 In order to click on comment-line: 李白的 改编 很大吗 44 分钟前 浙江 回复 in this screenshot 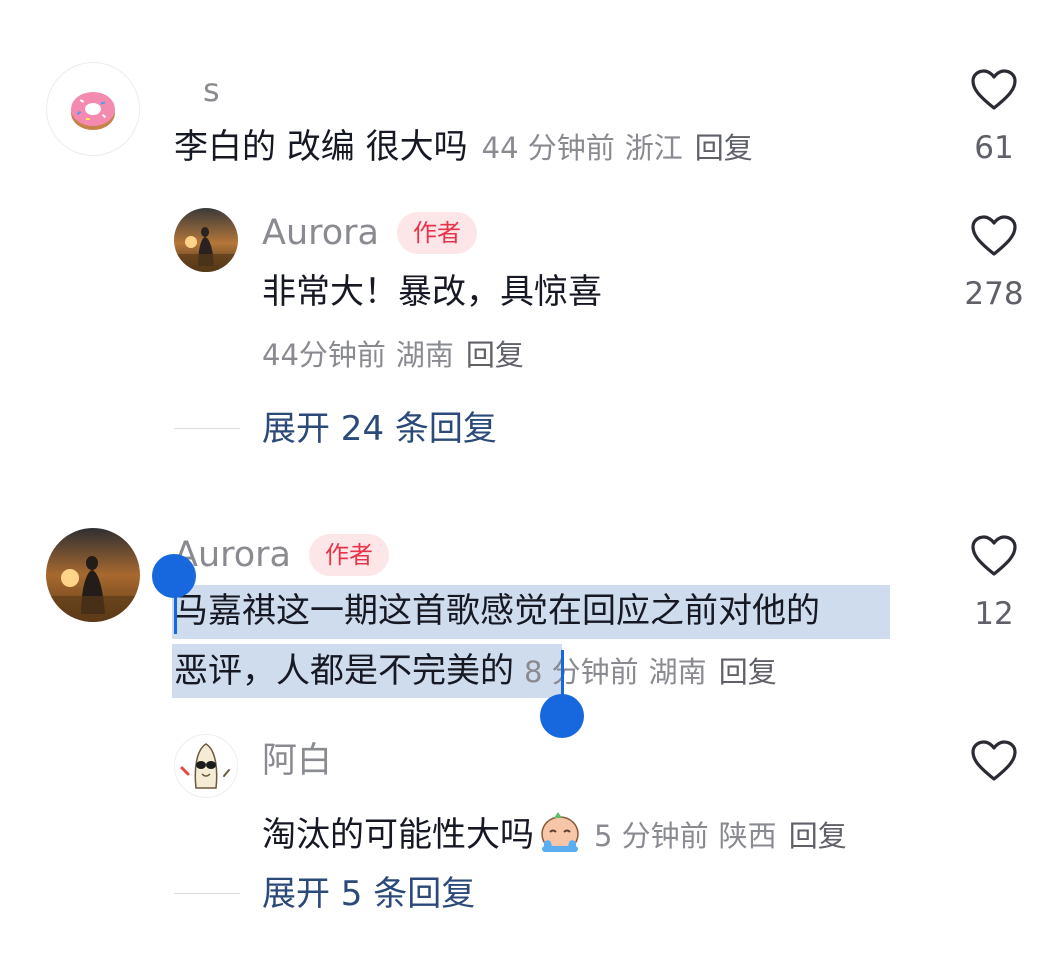, I will do `click(468, 147)`.